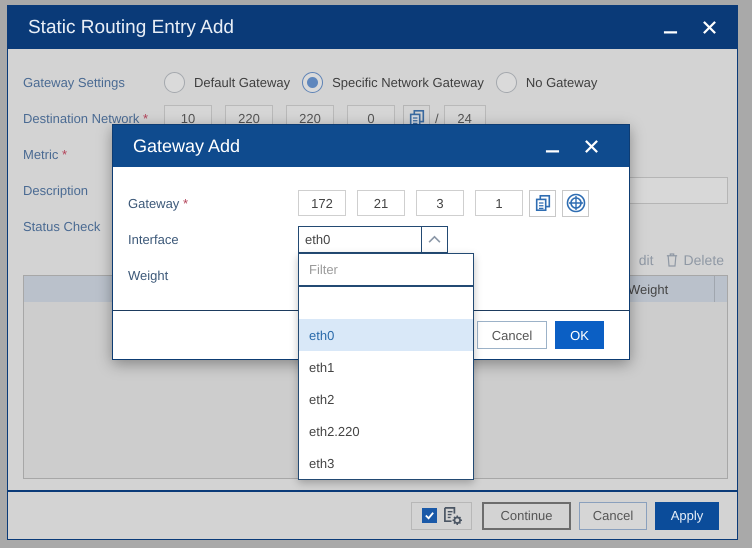 The height and width of the screenshot is (548, 752). I want to click on caret-icon, so click(434, 239).